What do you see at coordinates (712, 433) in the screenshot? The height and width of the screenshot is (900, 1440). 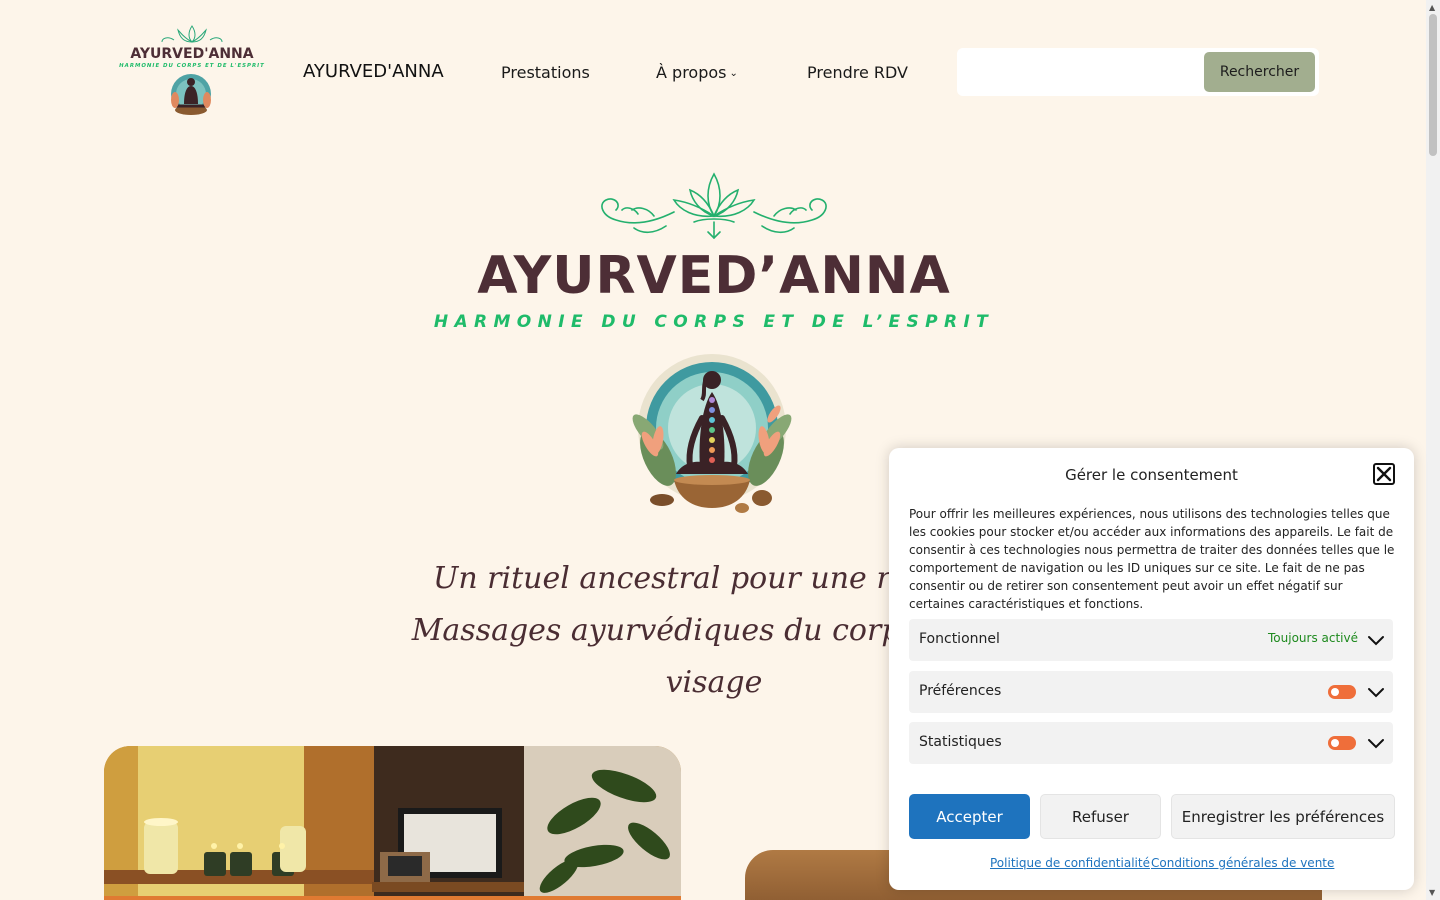 I see `meditation-emblem-image` at bounding box center [712, 433].